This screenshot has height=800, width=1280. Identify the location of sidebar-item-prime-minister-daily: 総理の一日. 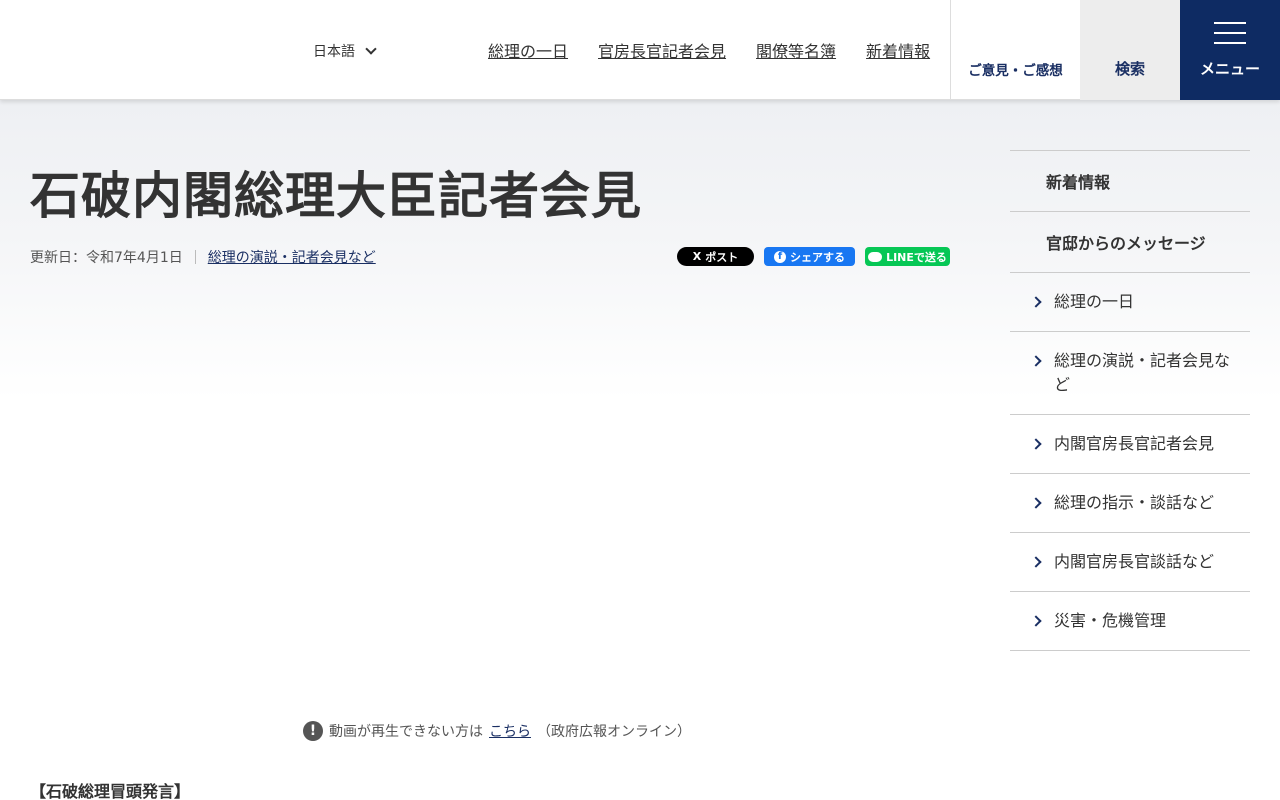
(1130, 302).